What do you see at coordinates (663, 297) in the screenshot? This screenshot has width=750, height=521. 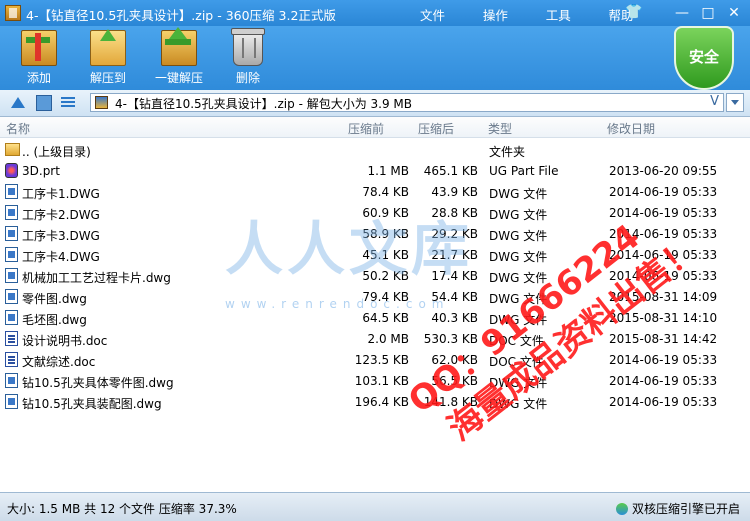 I see `file-modified: 2015-08-31 14:09` at bounding box center [663, 297].